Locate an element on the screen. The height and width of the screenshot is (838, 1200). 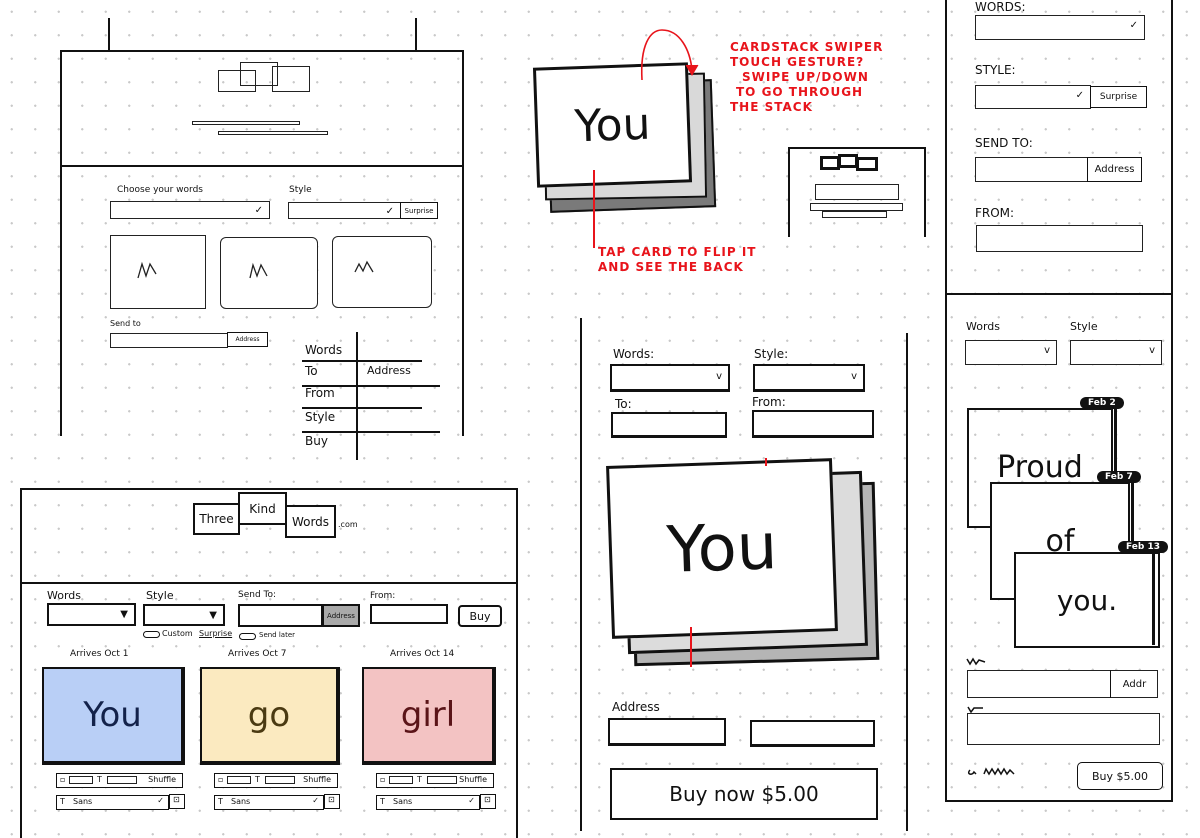
words-label: Choose your words is located at coordinates (160, 190).